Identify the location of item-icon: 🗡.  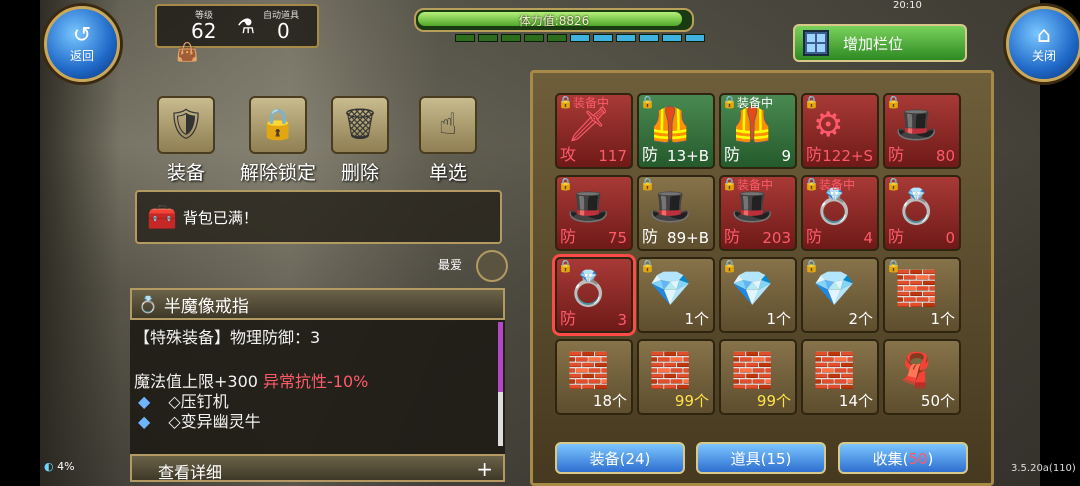
(589, 125).